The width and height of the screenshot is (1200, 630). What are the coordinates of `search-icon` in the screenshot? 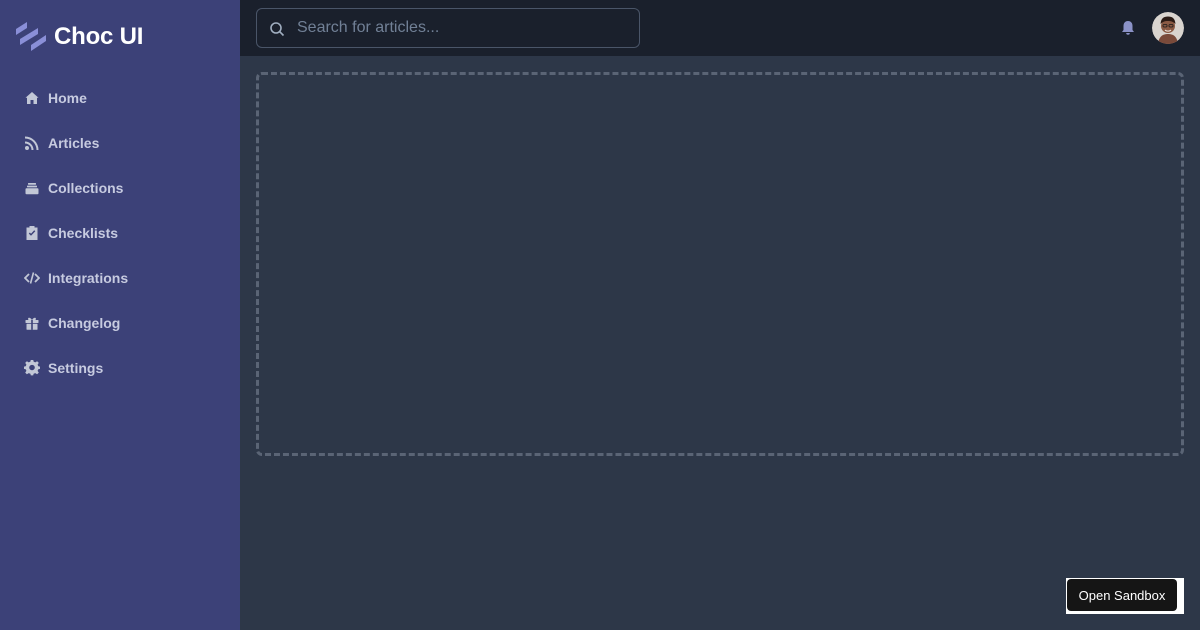 It's located at (277, 29).